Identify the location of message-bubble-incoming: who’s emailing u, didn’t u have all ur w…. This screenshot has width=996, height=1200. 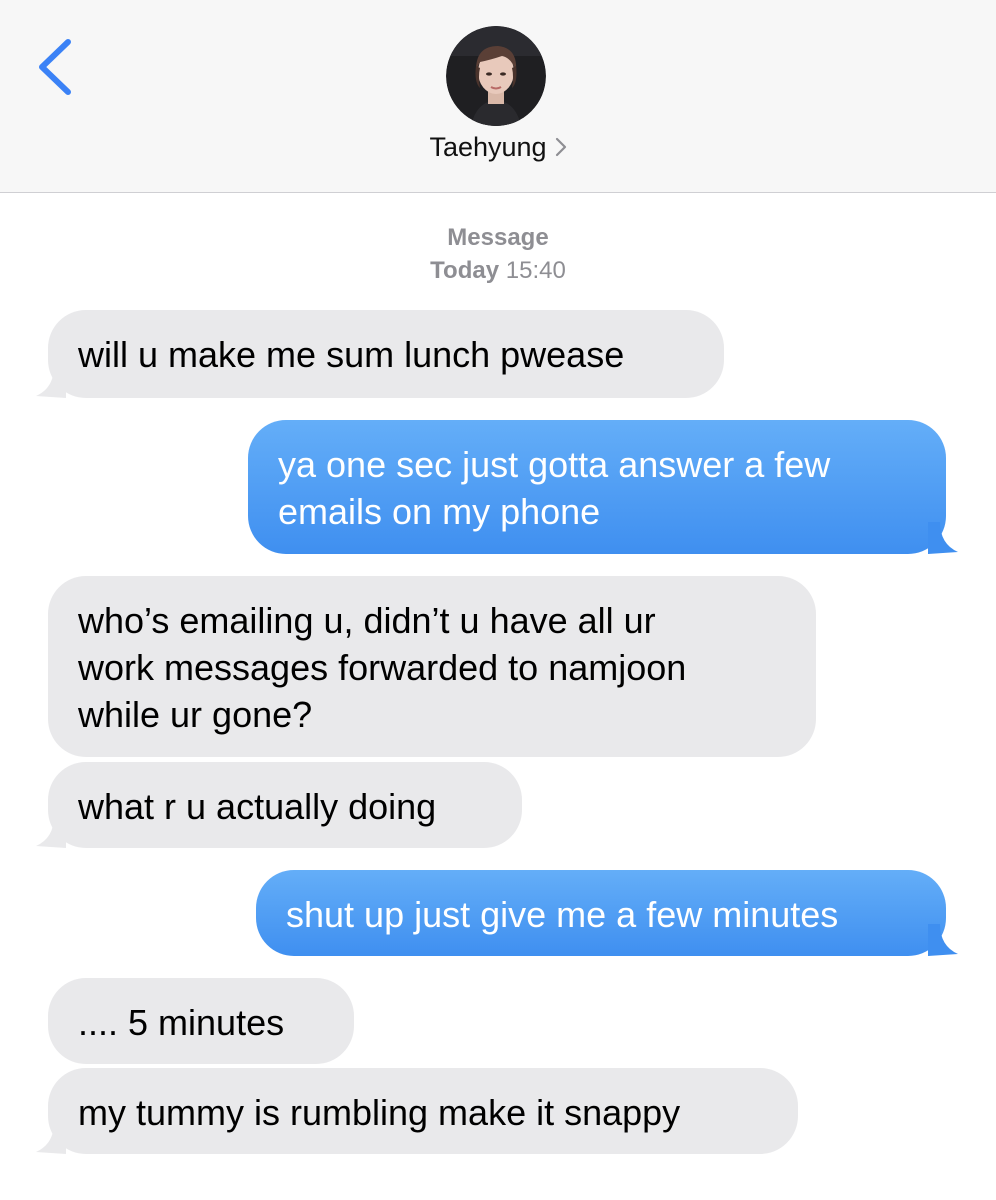
(432, 666).